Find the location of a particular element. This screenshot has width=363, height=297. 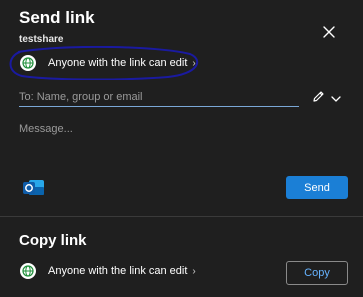

pencil-icon is located at coordinates (318, 96).